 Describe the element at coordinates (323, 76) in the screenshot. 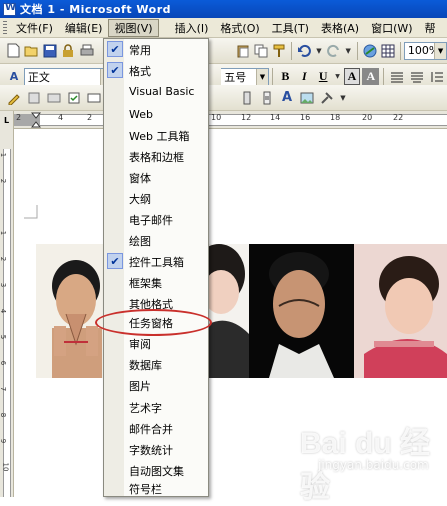

I see `underline-button: U` at that location.